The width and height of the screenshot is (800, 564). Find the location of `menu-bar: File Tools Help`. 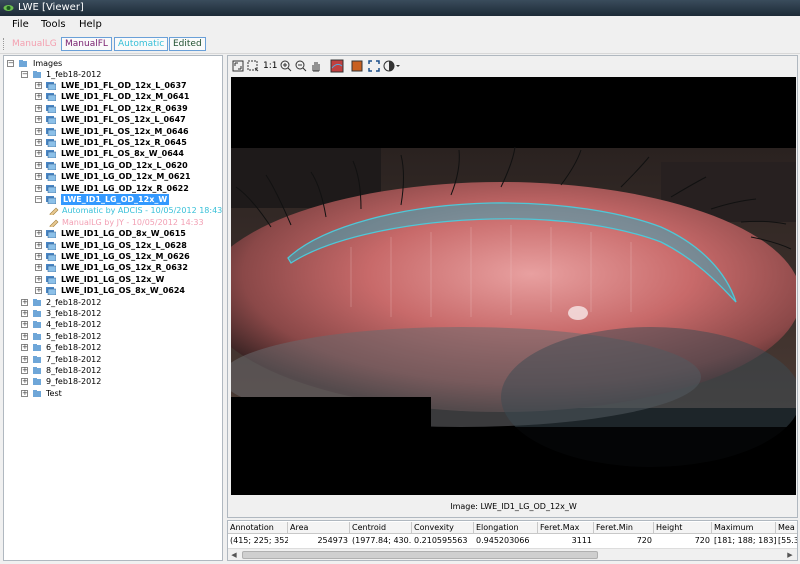

menu-bar: File Tools Help is located at coordinates (400, 25).